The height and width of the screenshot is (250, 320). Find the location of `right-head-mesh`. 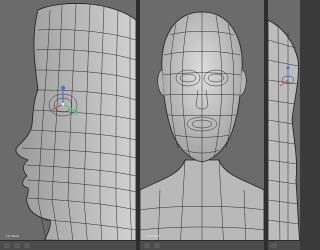

right-head-mesh is located at coordinates (284, 125).